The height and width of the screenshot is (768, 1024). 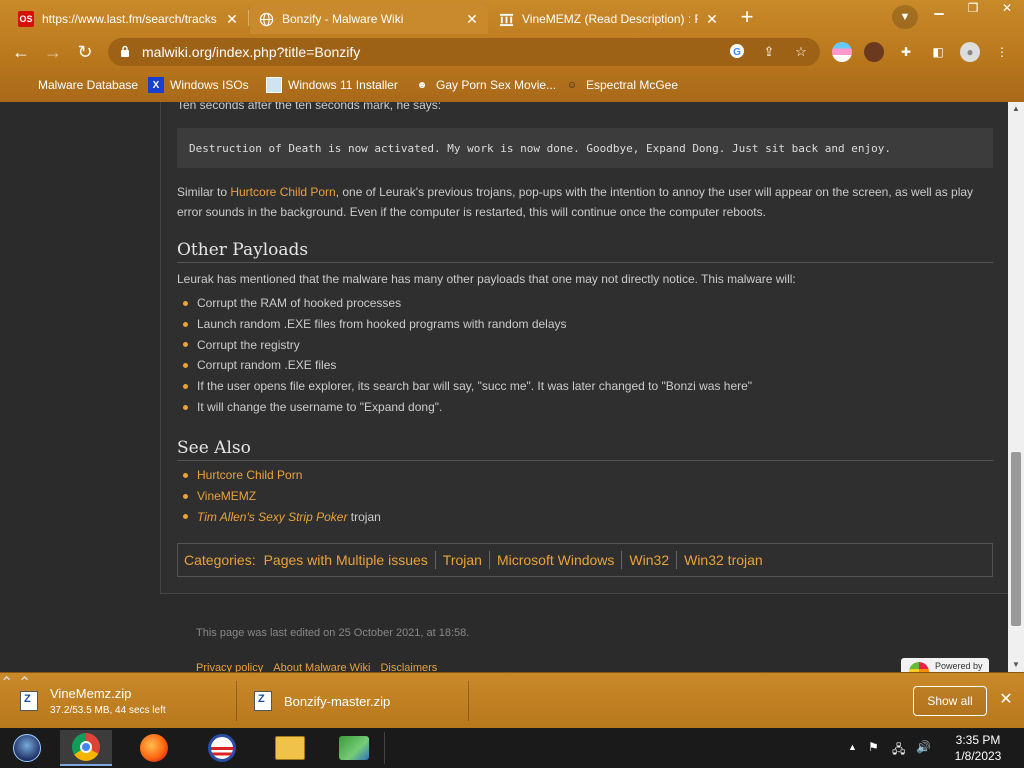 What do you see at coordinates (506, 19) in the screenshot?
I see `archive-icon` at bounding box center [506, 19].